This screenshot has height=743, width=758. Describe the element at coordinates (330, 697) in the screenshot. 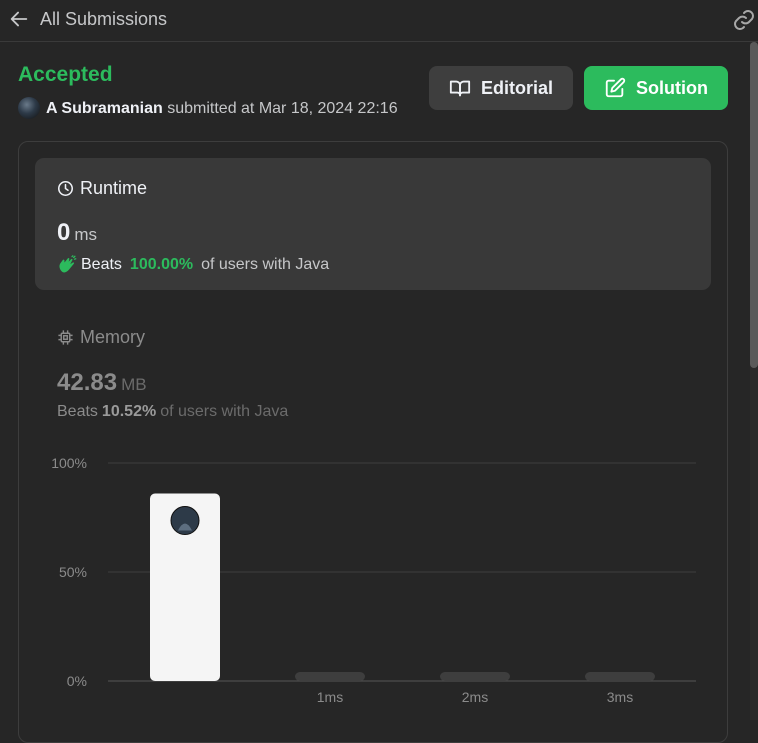

I see `x-tick-label: 1ms` at that location.